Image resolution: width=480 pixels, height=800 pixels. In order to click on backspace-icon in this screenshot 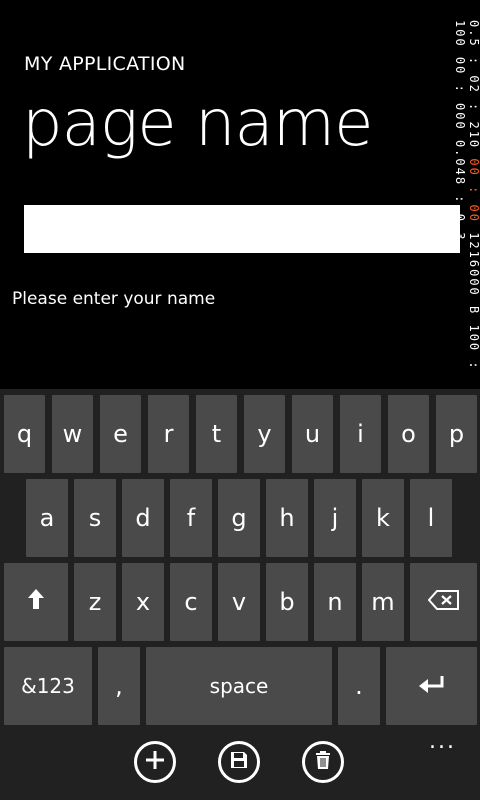, I will do `click(443, 602)`.